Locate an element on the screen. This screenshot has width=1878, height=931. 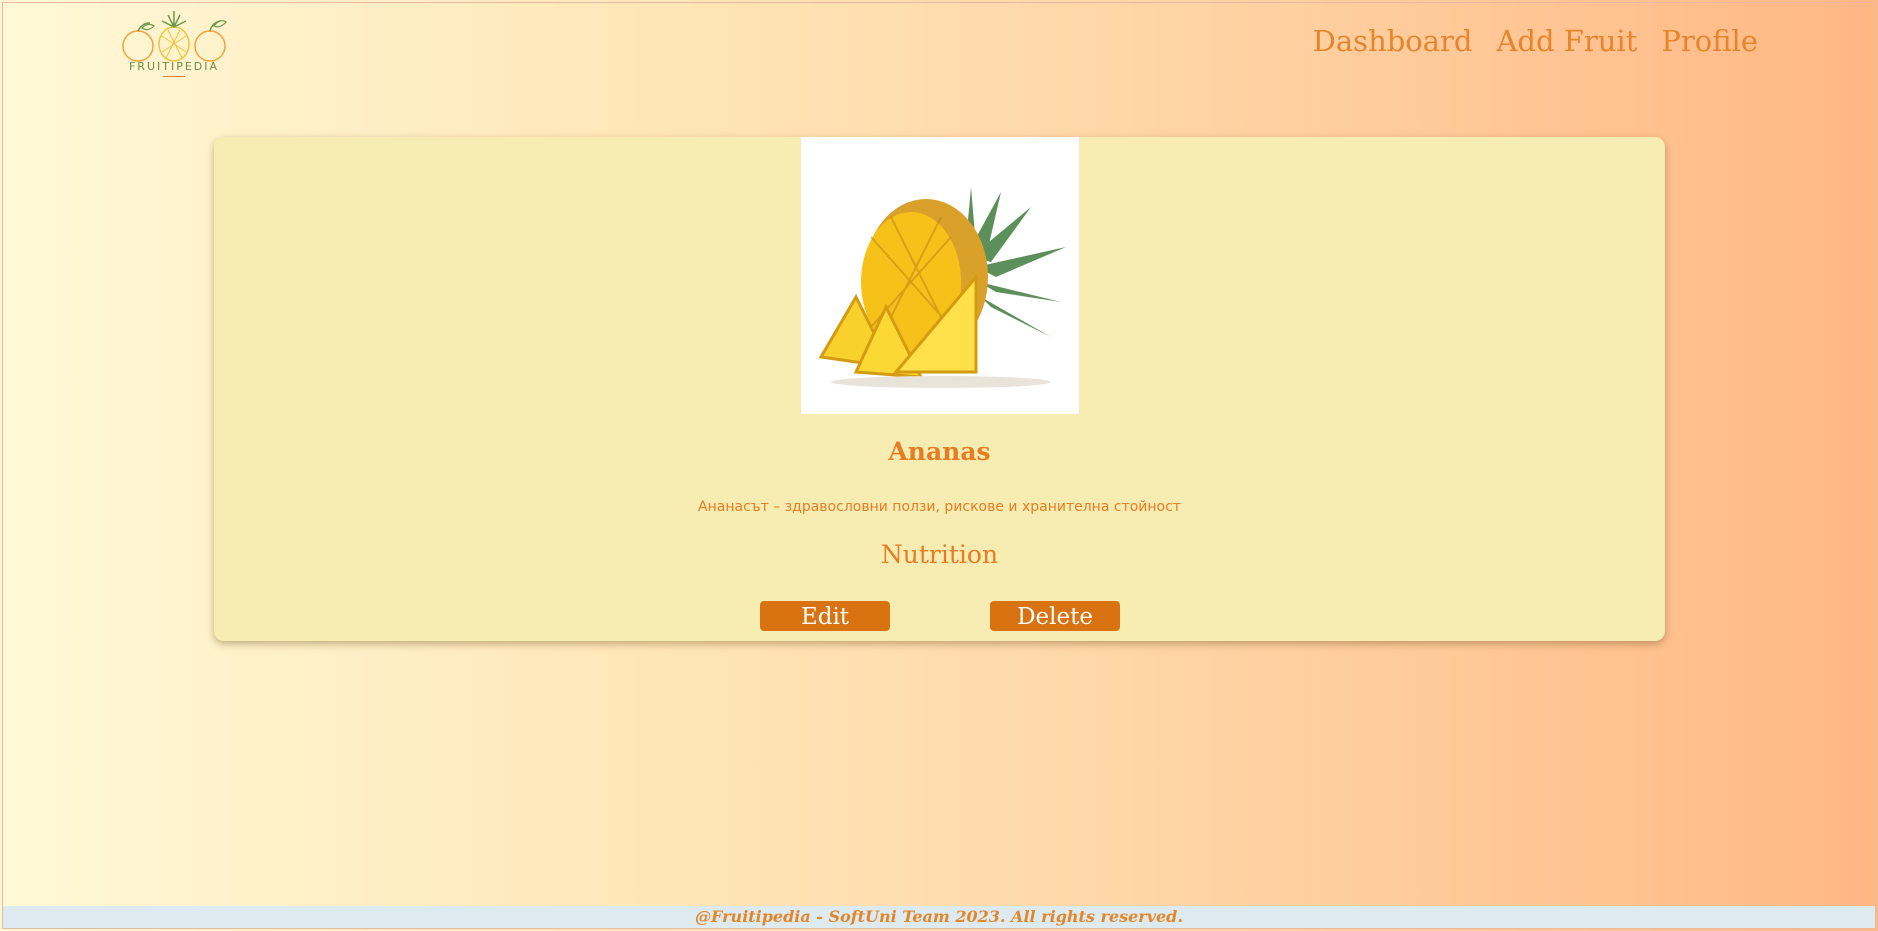
nav-profile: Profile is located at coordinates (1709, 41).